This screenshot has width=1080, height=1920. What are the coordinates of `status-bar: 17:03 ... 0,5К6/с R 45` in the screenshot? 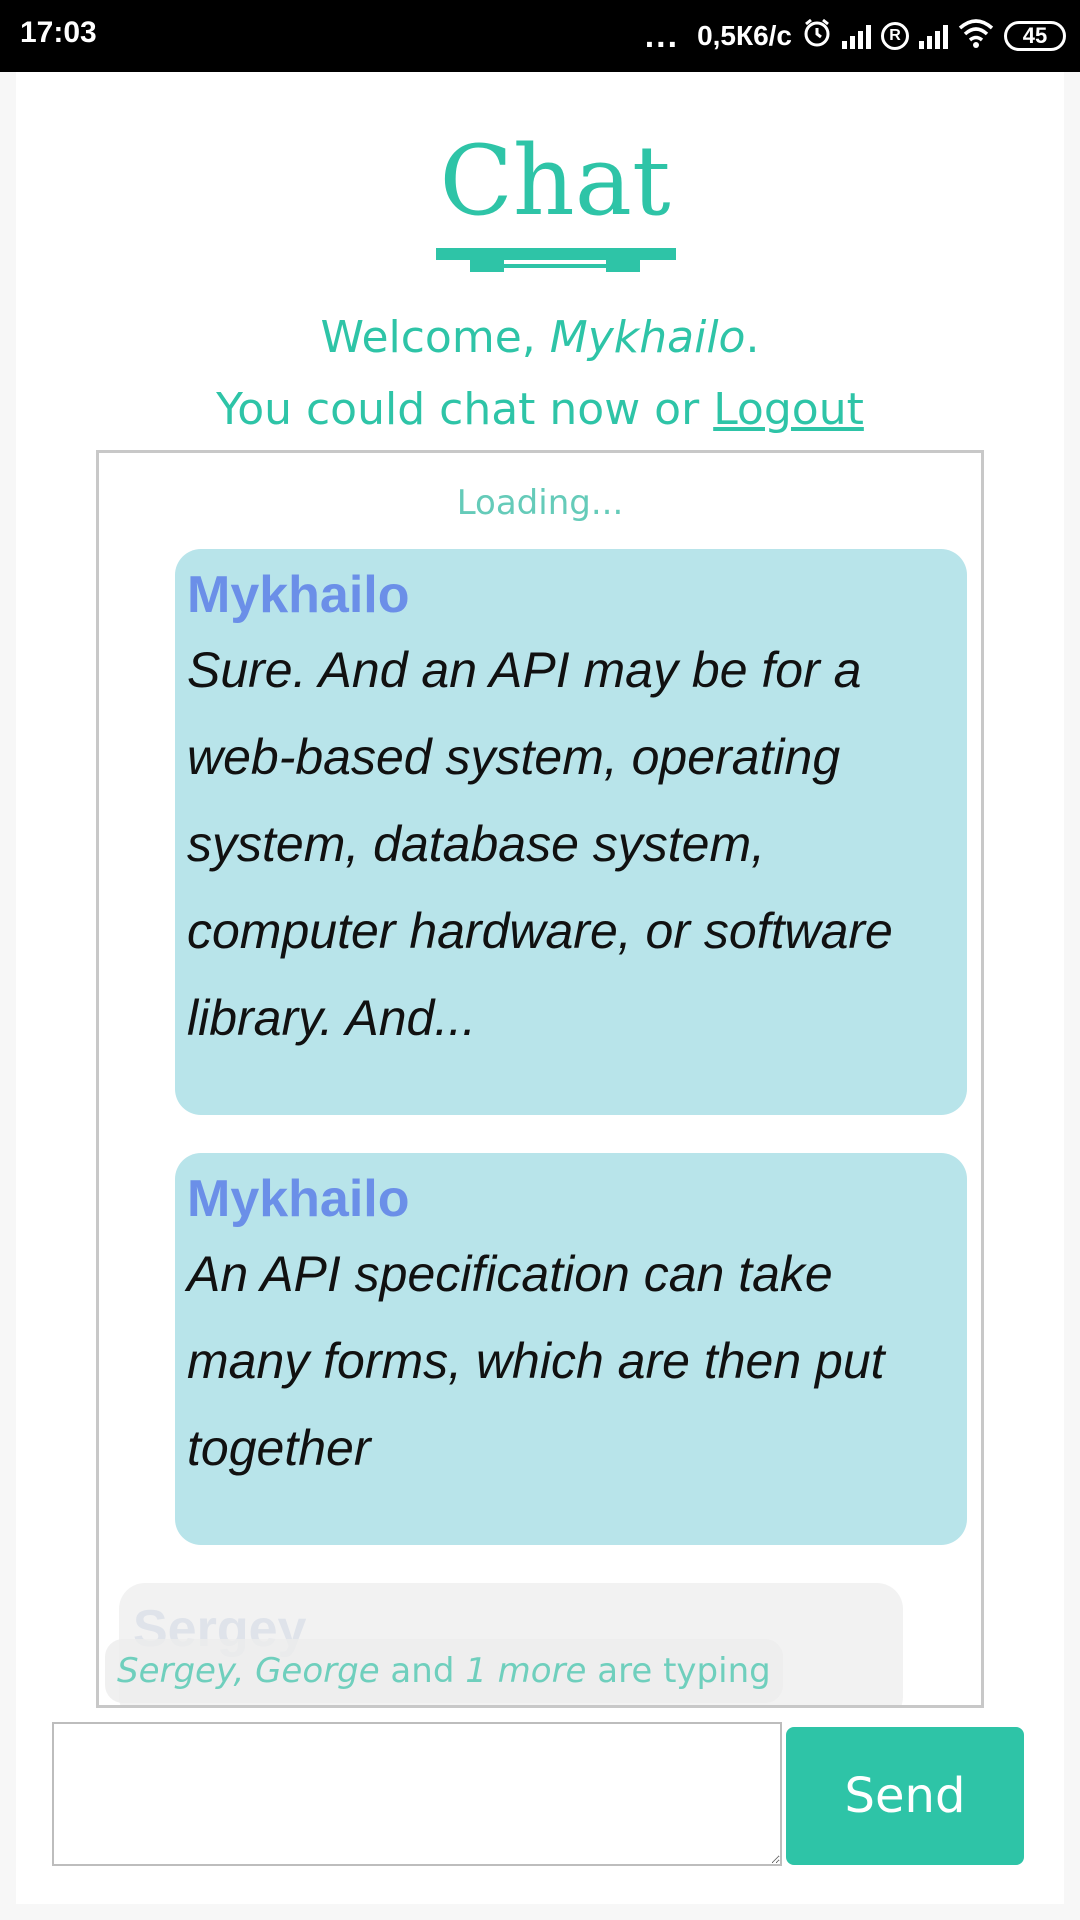 It's located at (540, 36).